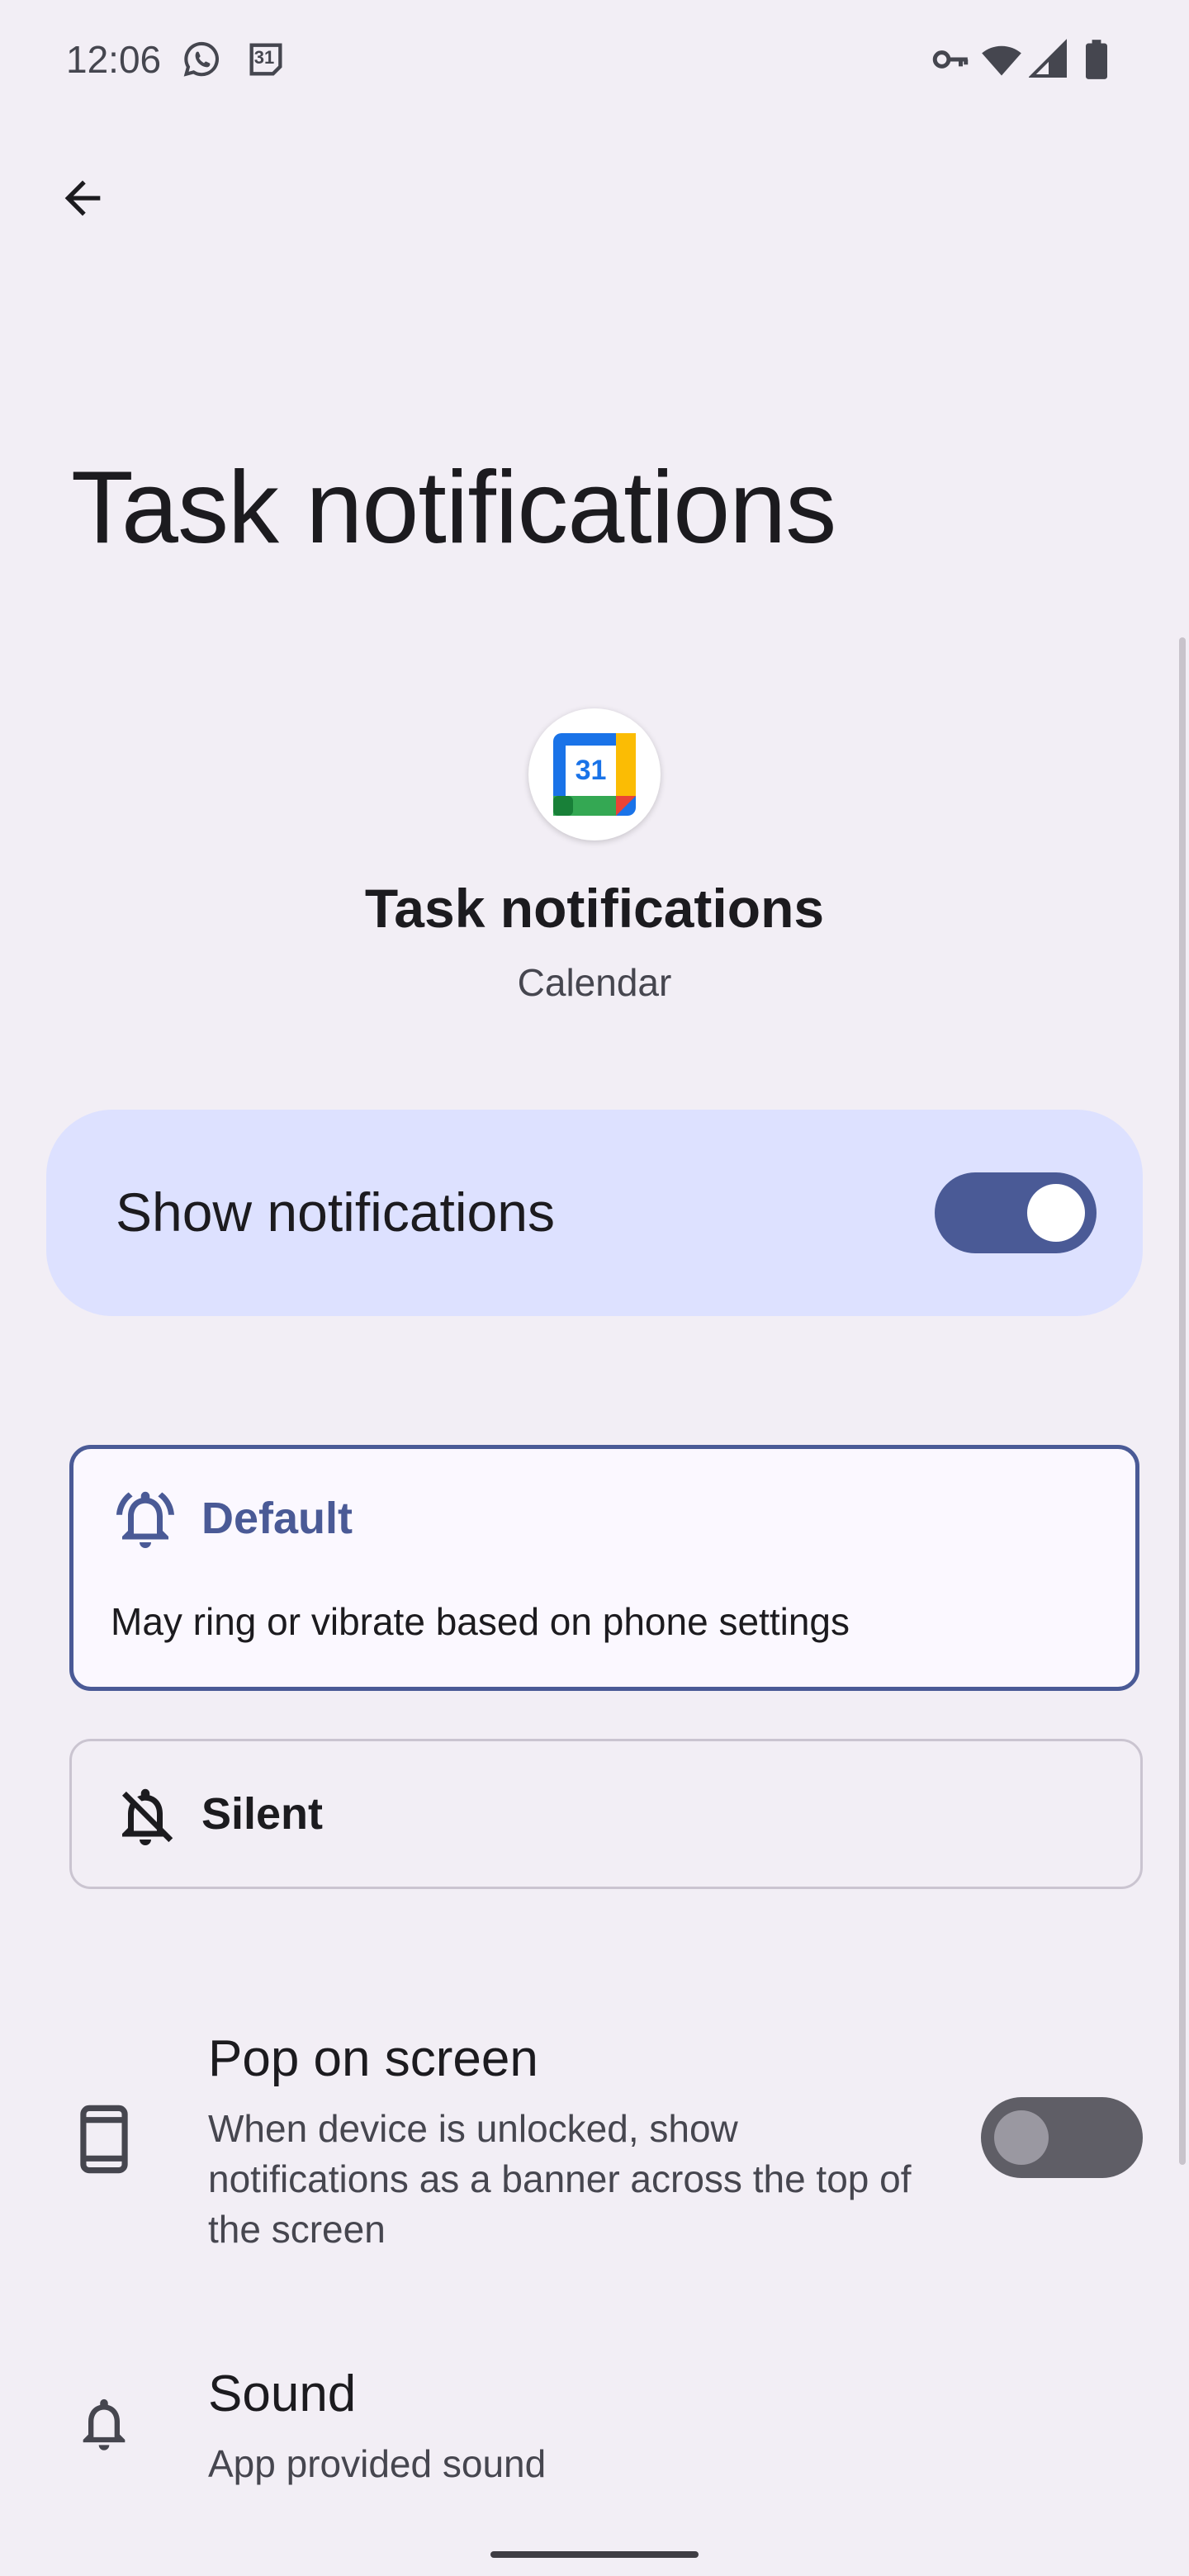 The height and width of the screenshot is (2576, 1189). Describe the element at coordinates (262, 1814) in the screenshot. I see `importance-silent-title: Silent` at that location.